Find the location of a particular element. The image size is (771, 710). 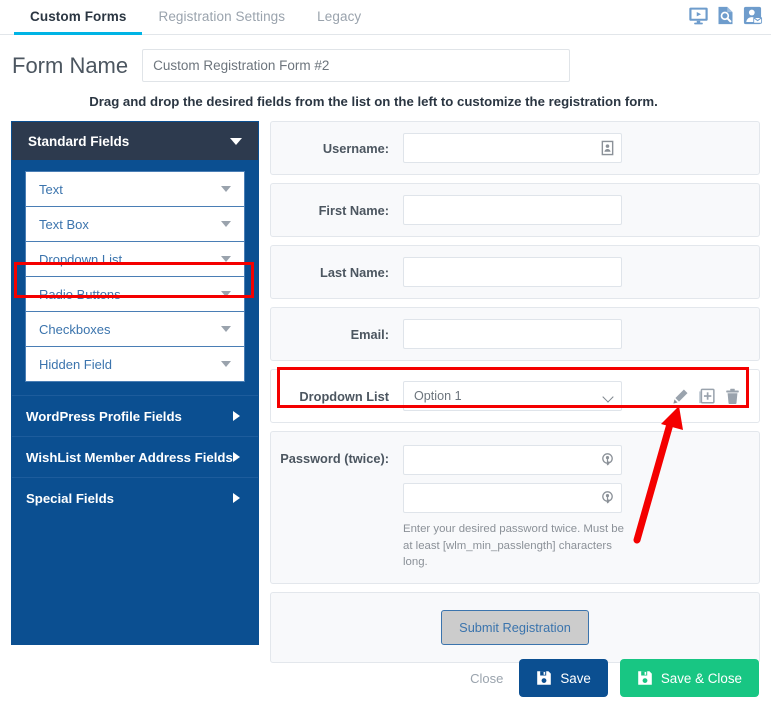

form-row-email: Email: is located at coordinates (515, 334).